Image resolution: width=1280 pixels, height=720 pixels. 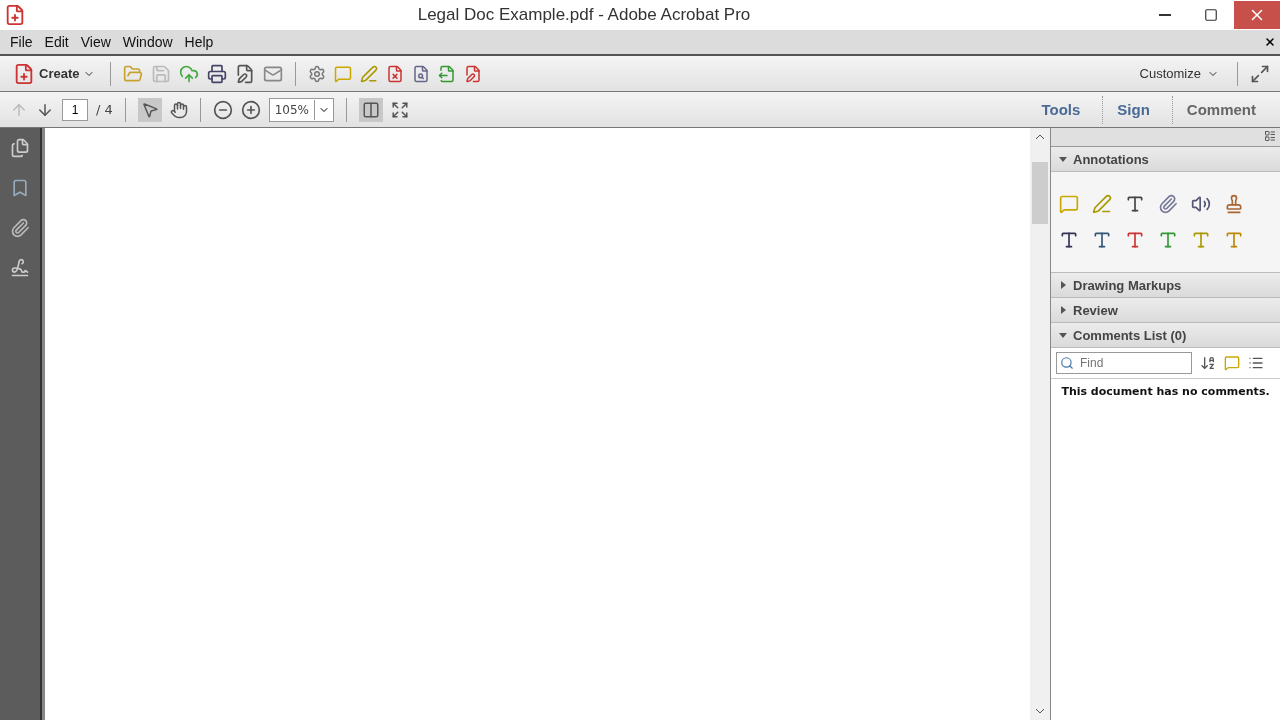 I want to click on window-title: Legal Doc Example.pdf - Adobe Acrobat Pro, so click(x=584, y=15).